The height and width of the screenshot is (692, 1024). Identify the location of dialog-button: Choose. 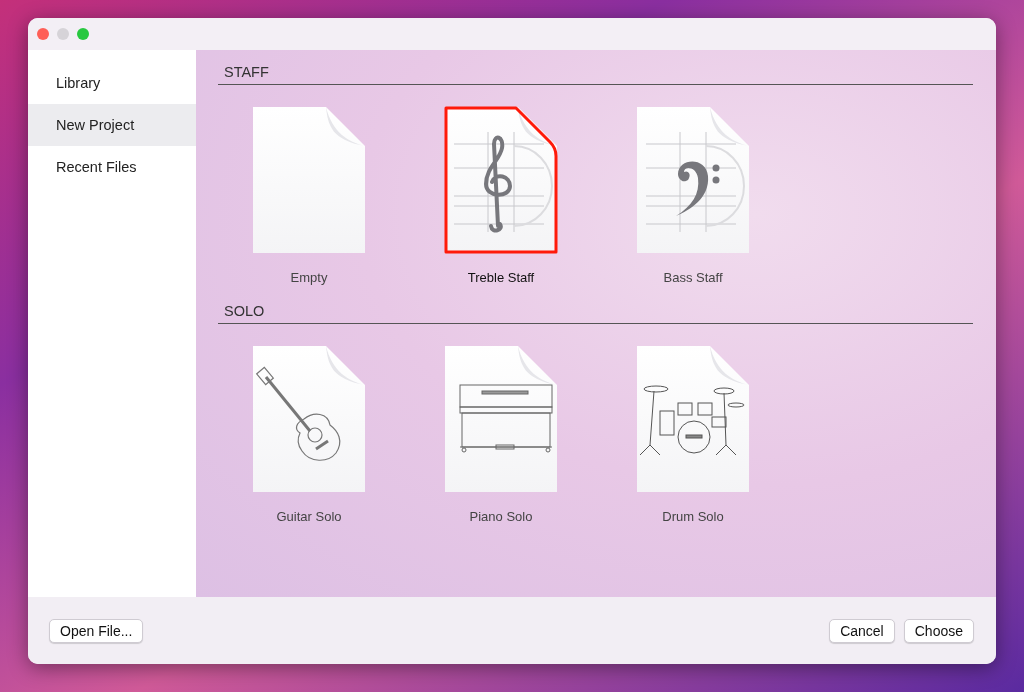
(938, 630).